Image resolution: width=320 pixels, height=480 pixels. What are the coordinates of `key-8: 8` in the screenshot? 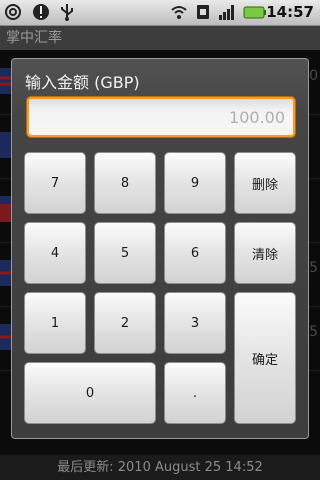 It's located at (125, 183).